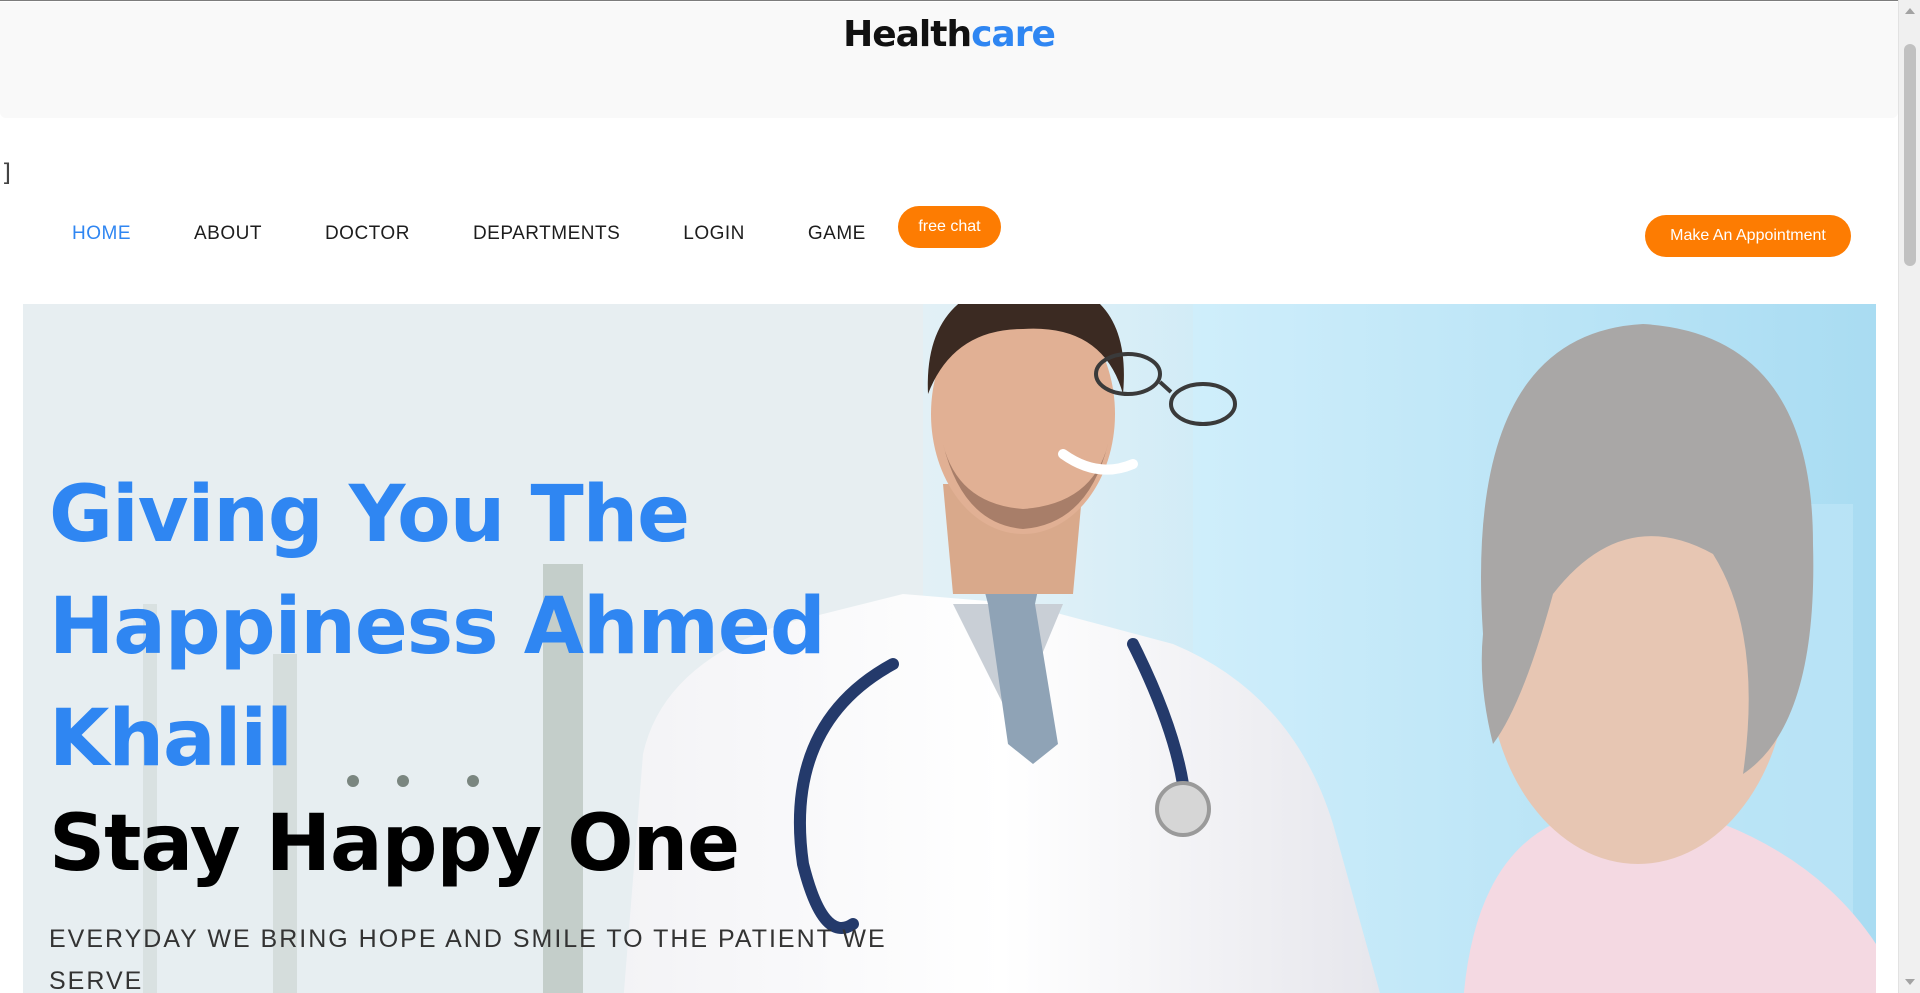 Image resolution: width=1920 pixels, height=993 pixels. What do you see at coordinates (546, 234) in the screenshot?
I see `nav-item-departments: DEPARTMENTS` at bounding box center [546, 234].